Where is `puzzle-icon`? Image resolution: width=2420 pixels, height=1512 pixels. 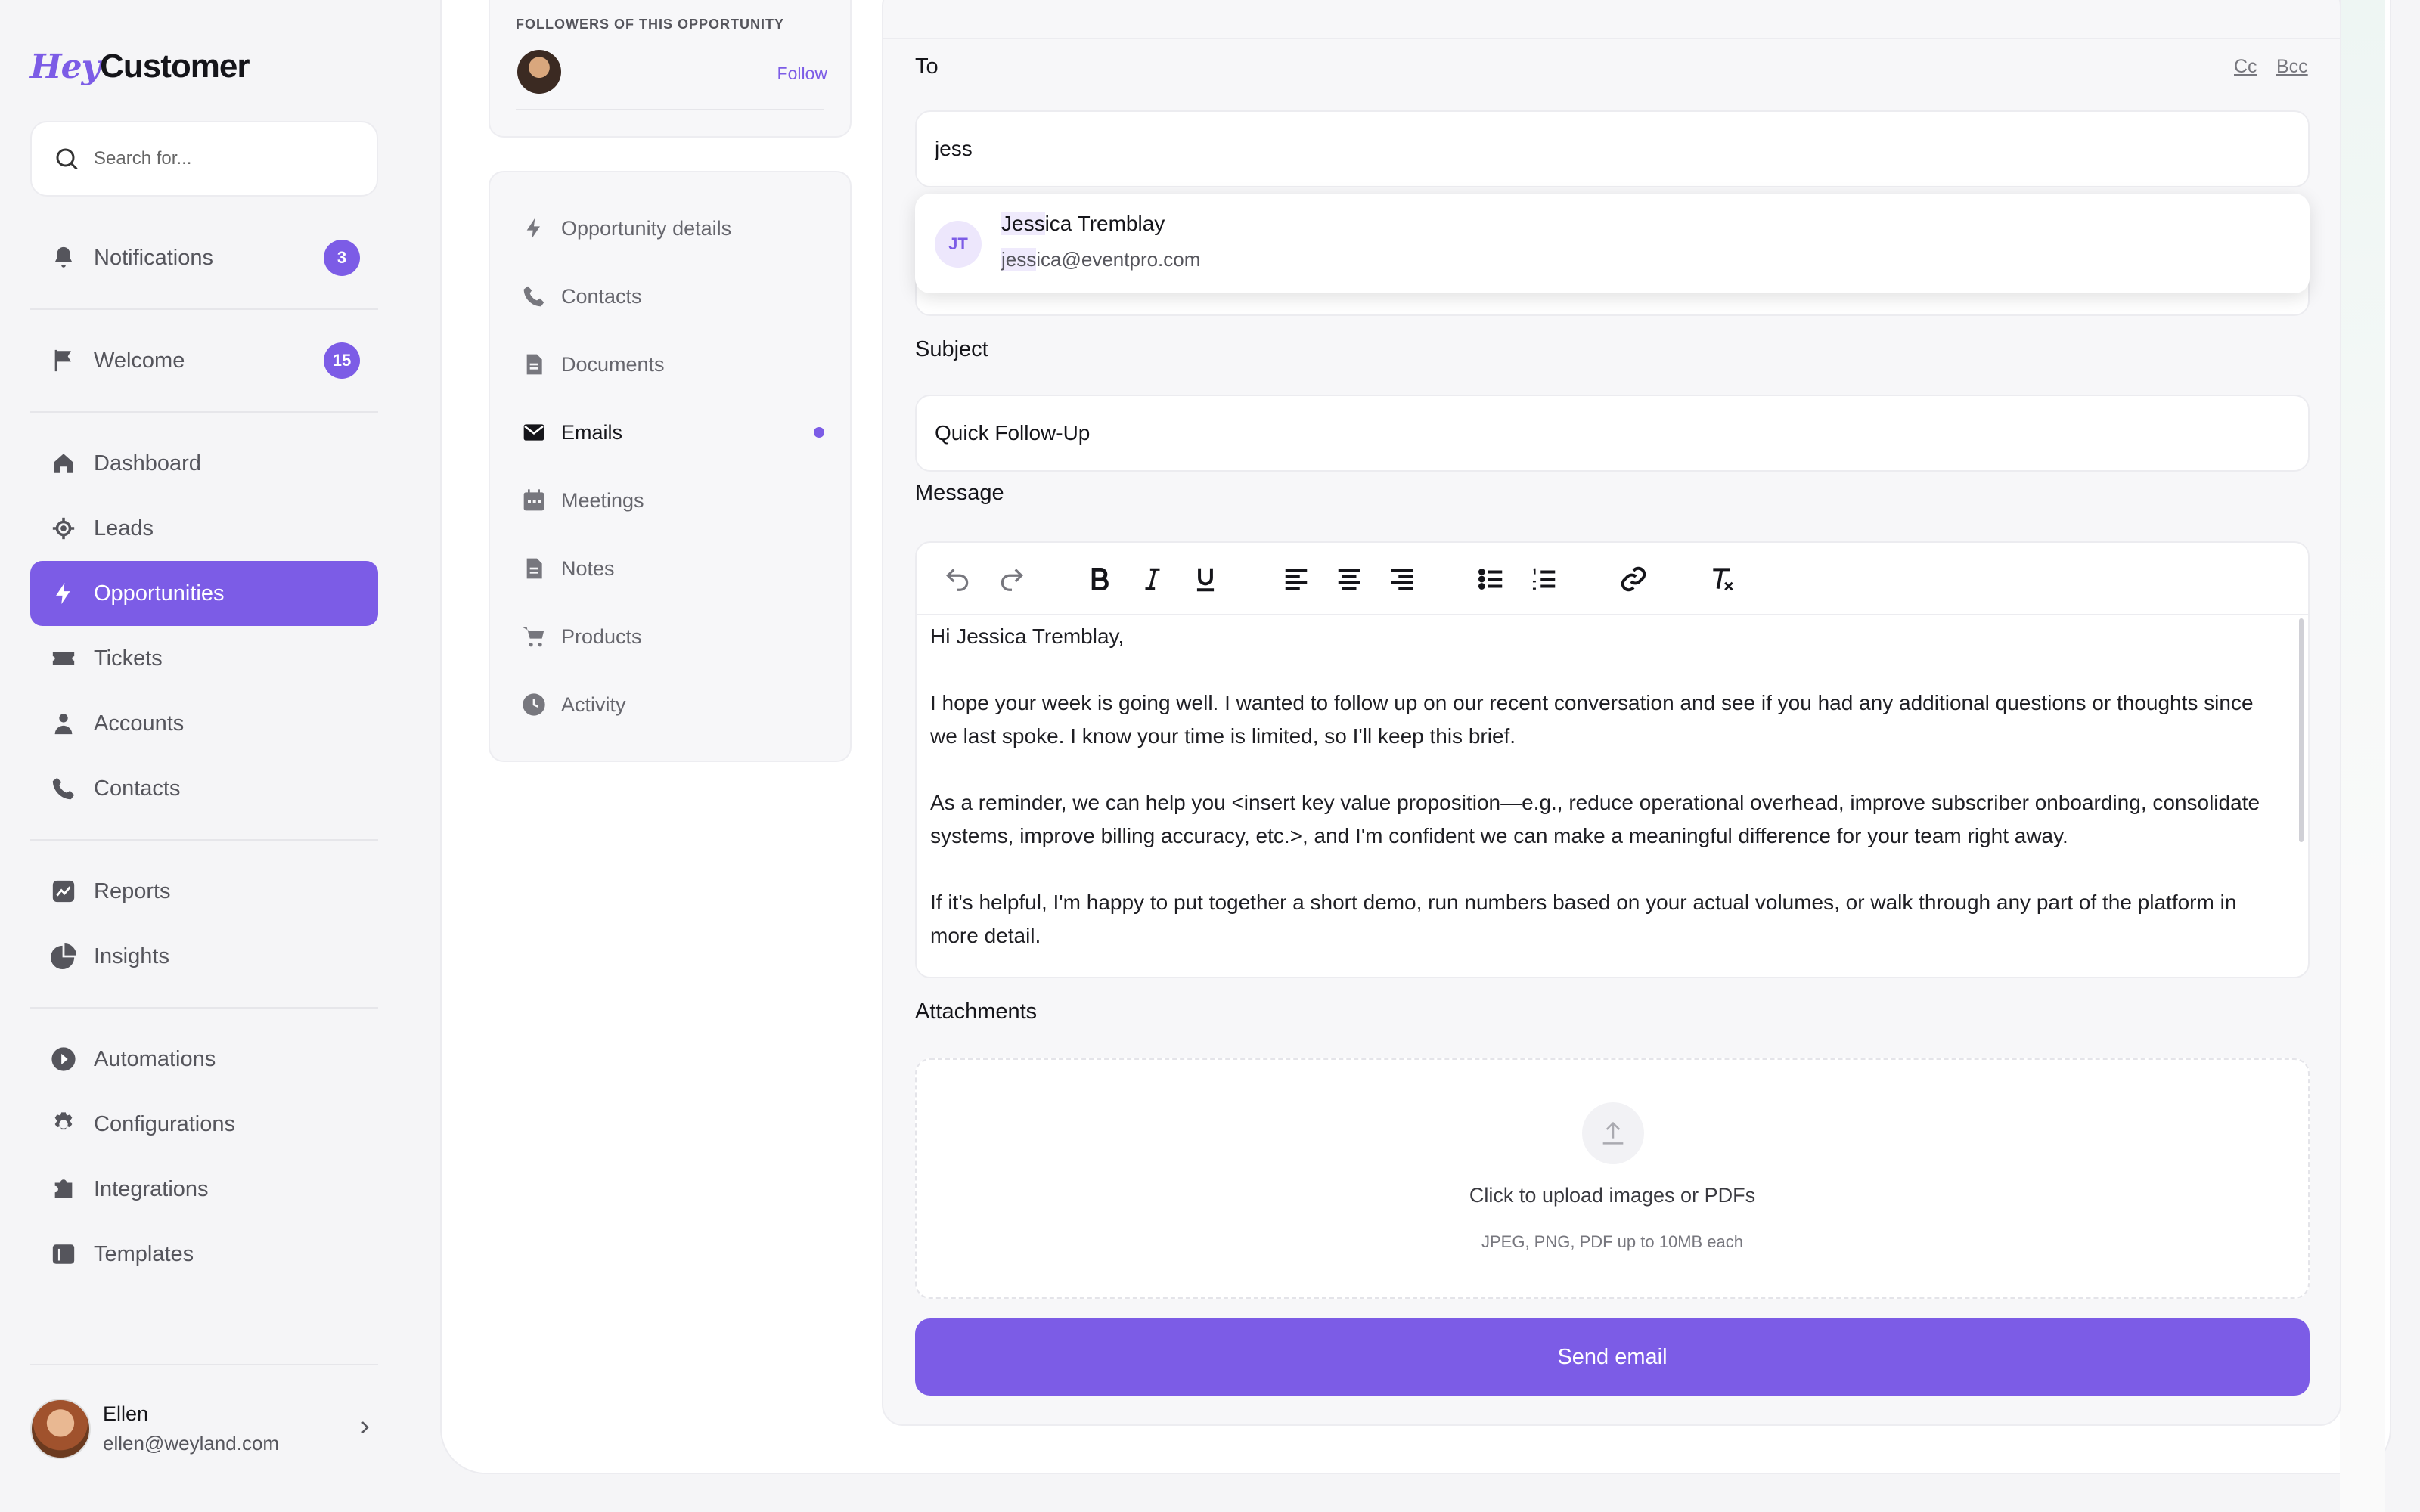 puzzle-icon is located at coordinates (64, 1188).